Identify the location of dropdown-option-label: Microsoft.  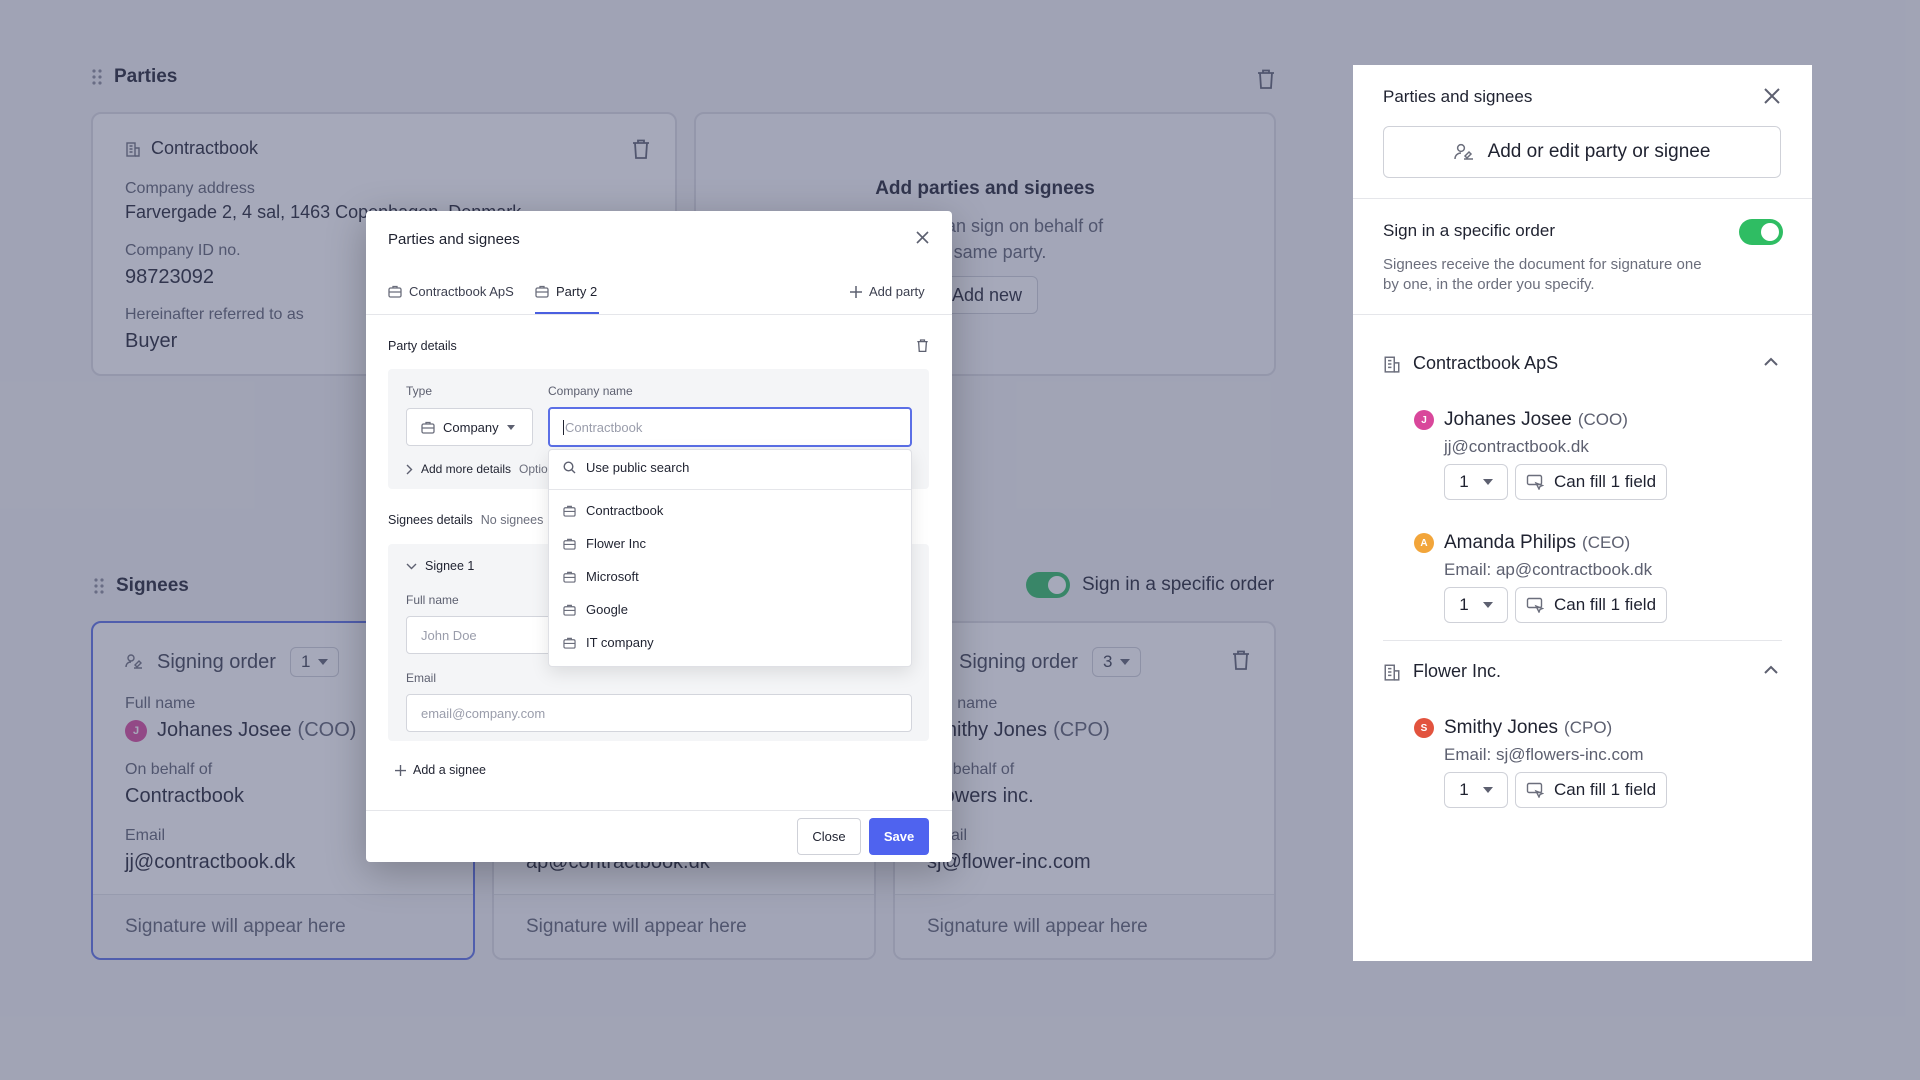
(612, 576).